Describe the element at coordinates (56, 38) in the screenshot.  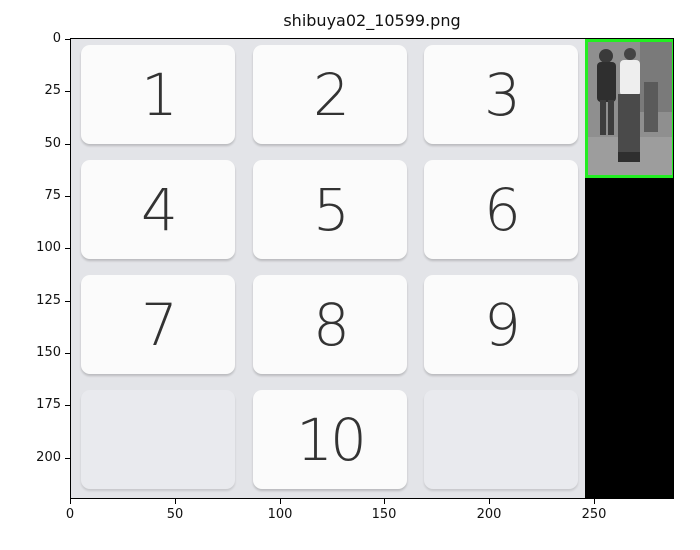
I see `y-tick-label: 0` at that location.